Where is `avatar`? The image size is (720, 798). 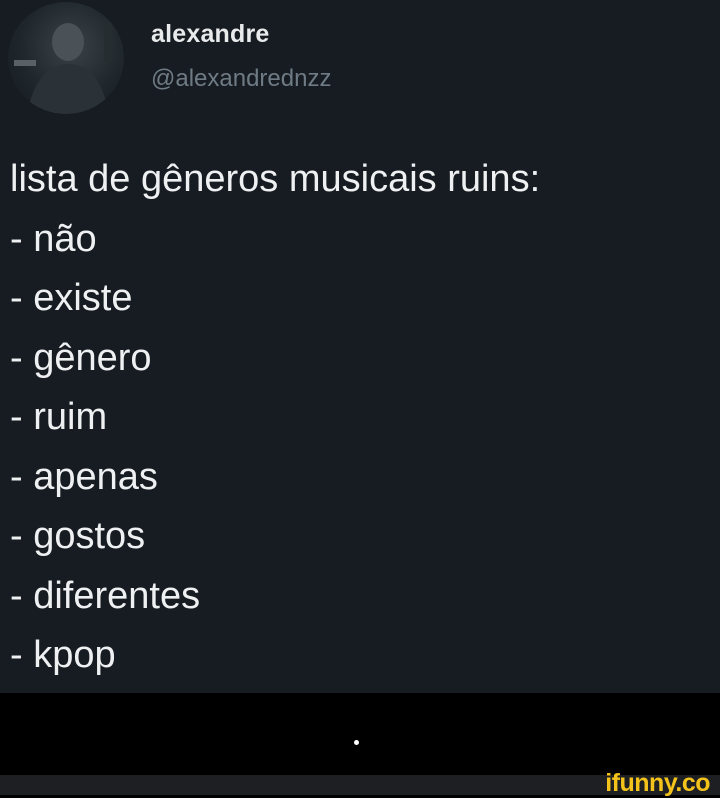
avatar is located at coordinates (66, 58).